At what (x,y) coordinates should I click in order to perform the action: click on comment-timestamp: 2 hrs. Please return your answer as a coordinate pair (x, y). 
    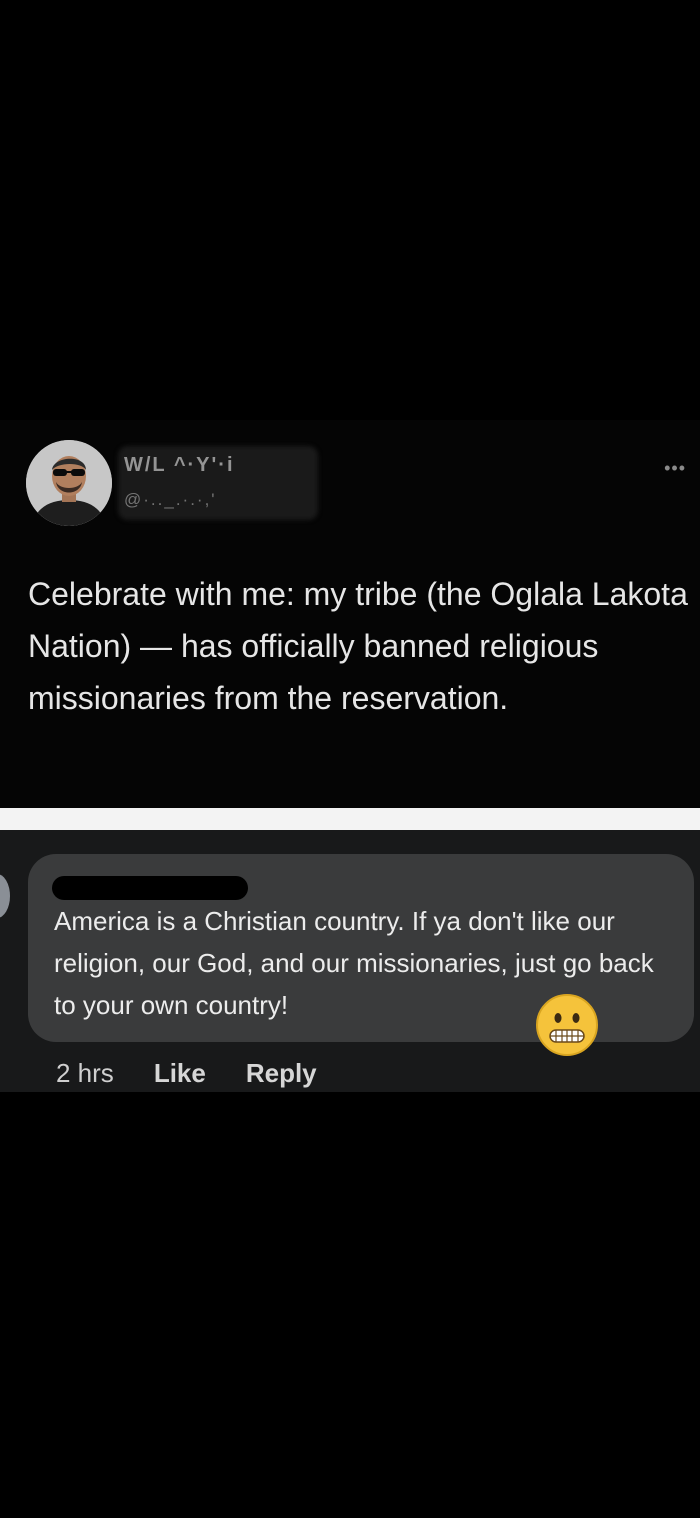
    Looking at the image, I should click on (85, 1073).